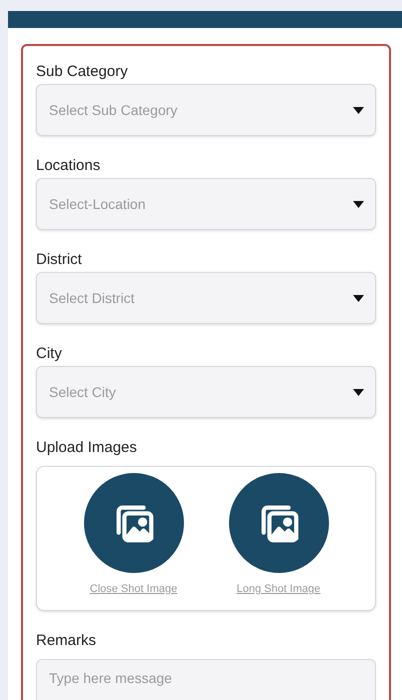 This screenshot has width=402, height=700. What do you see at coordinates (82, 71) in the screenshot?
I see `field-label: Sub Category` at bounding box center [82, 71].